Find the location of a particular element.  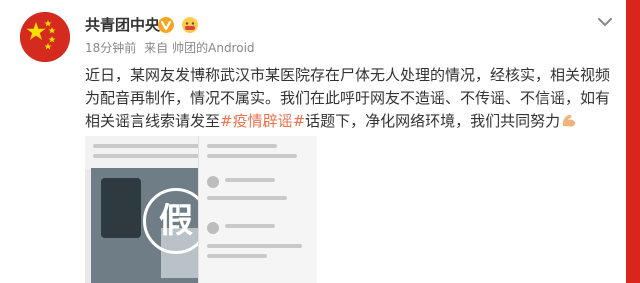

verified-badge-icon is located at coordinates (166, 25).